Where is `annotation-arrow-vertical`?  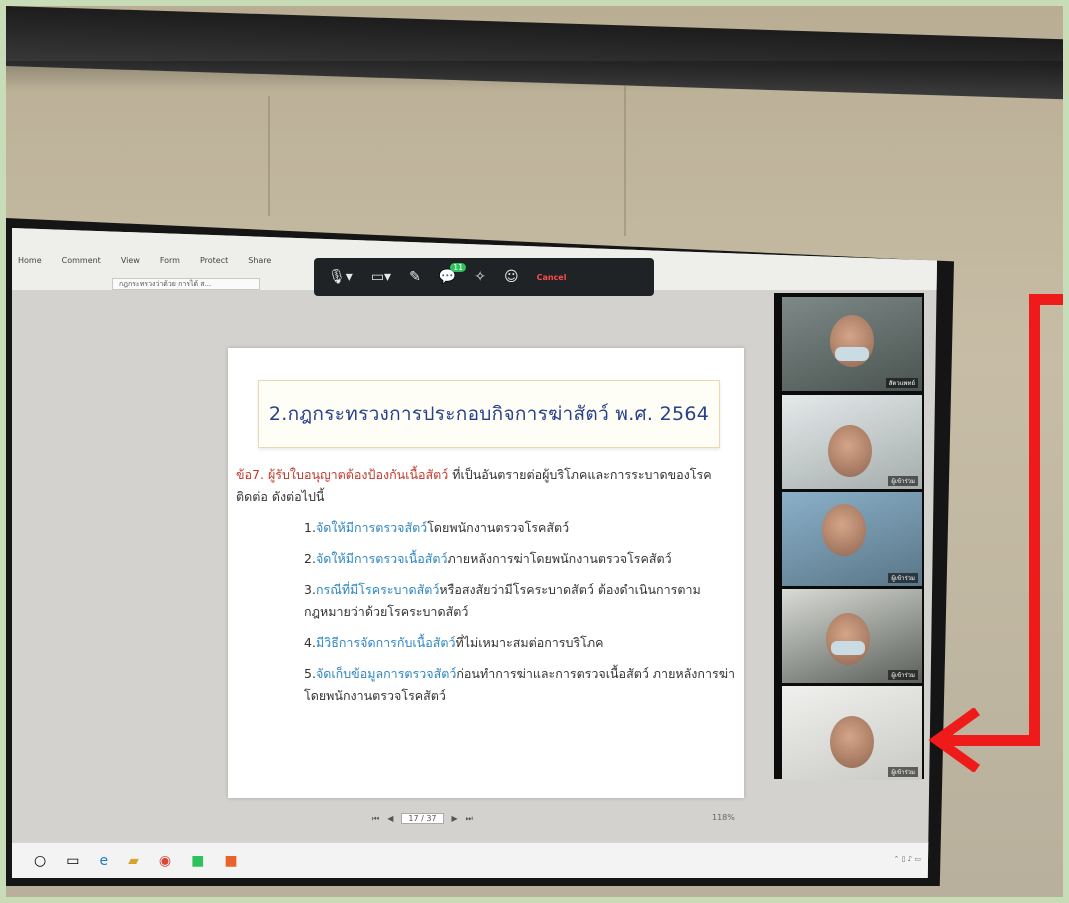
annotation-arrow-vertical is located at coordinates (1034, 520).